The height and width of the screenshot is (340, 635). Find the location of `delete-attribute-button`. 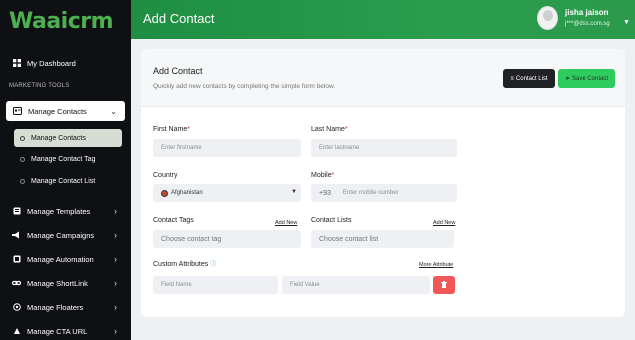

delete-attribute-button is located at coordinates (444, 285).